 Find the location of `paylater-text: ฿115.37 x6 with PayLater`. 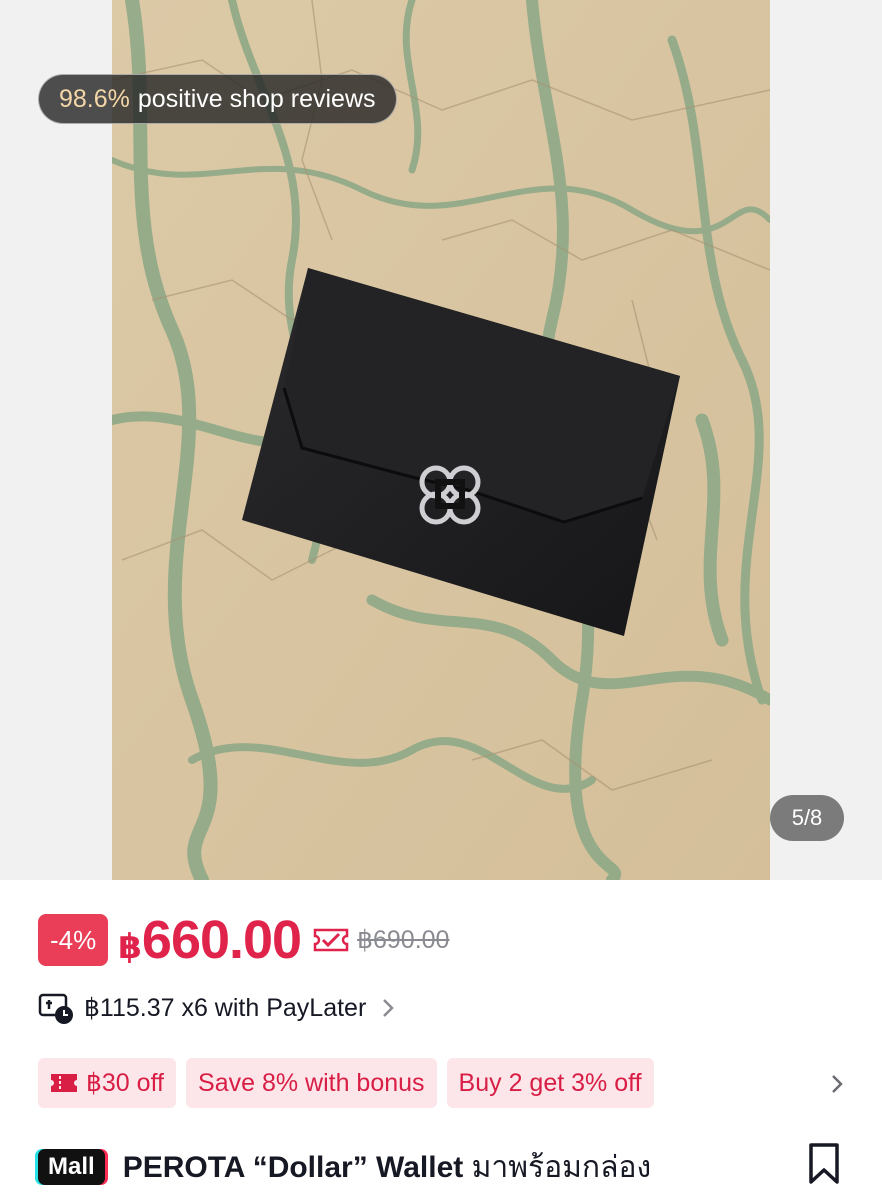

paylater-text: ฿115.37 x6 with PayLater is located at coordinates (225, 1008).